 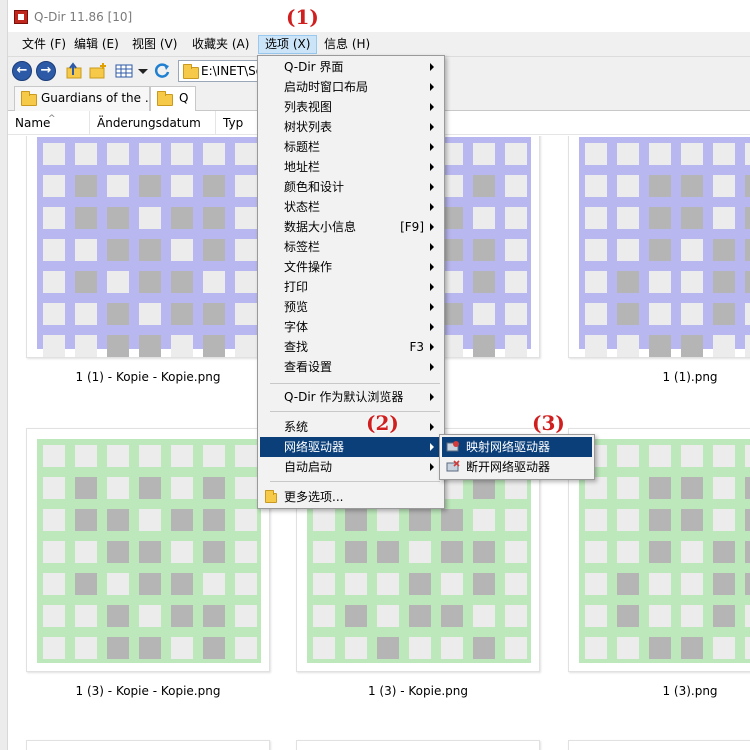 What do you see at coordinates (351, 107) in the screenshot?
I see `menu-item-option: 列表视图` at bounding box center [351, 107].